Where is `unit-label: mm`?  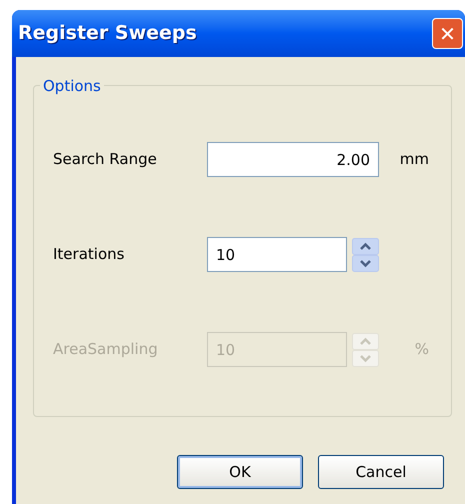 unit-label: mm is located at coordinates (414, 159).